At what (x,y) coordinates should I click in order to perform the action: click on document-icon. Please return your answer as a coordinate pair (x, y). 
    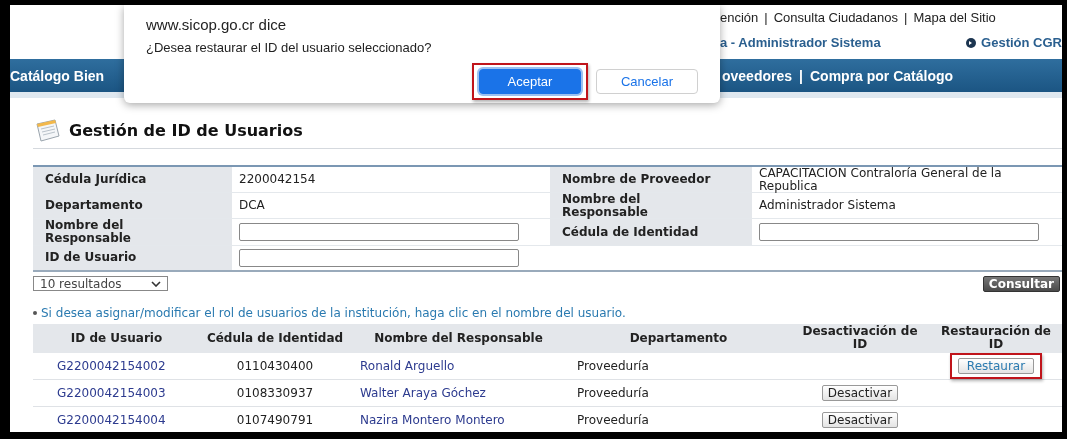
    Looking at the image, I should click on (48, 130).